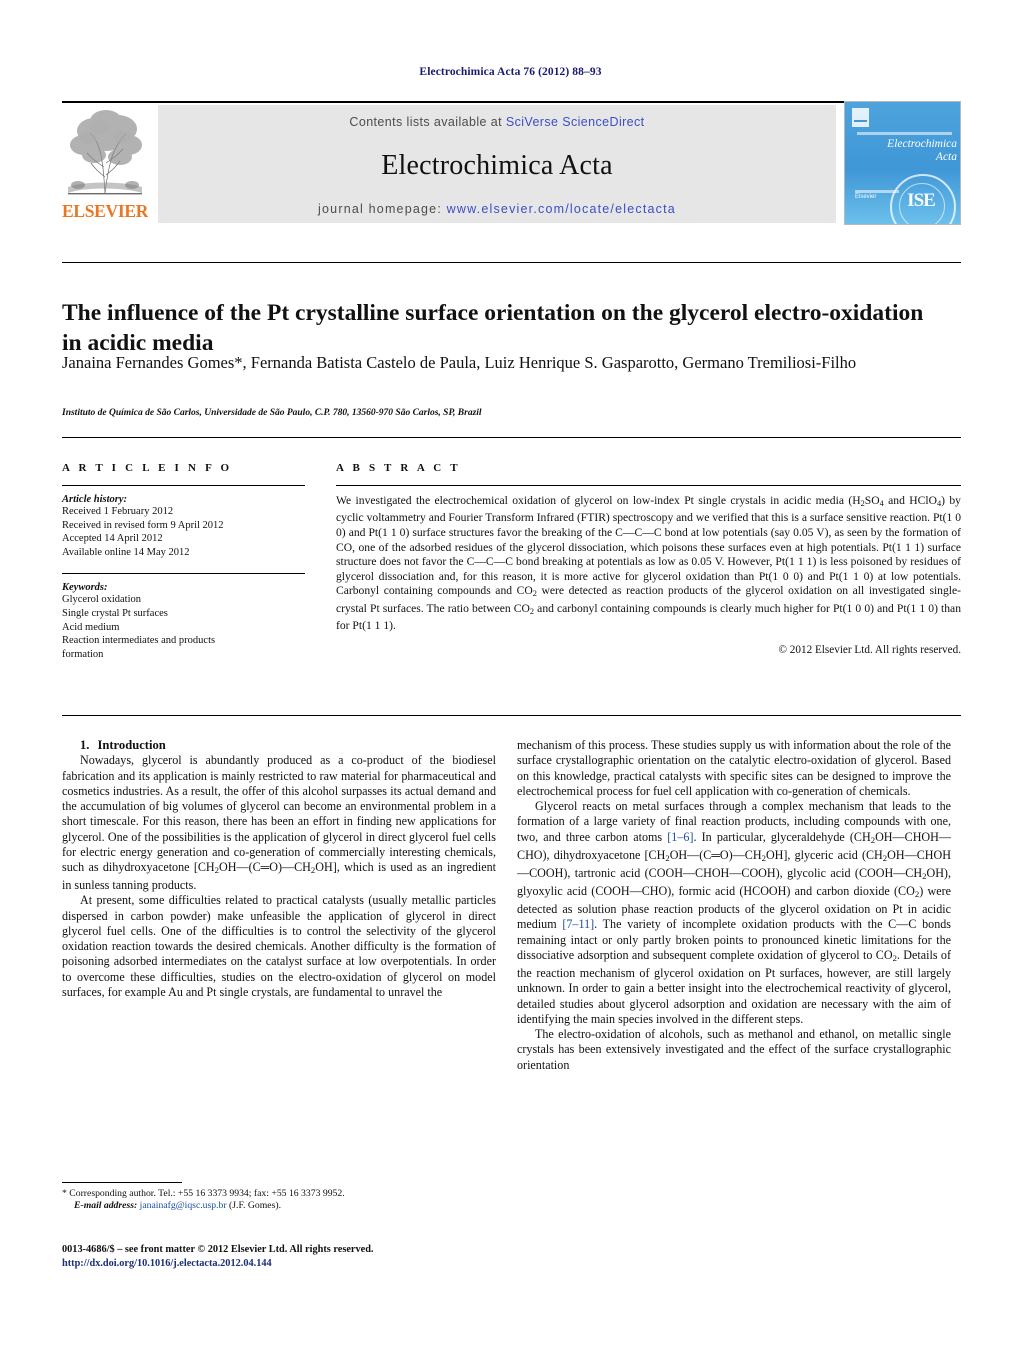 The height and width of the screenshot is (1351, 1021). What do you see at coordinates (85, 588) in the screenshot?
I see `keywords-heading: Keywords:` at bounding box center [85, 588].